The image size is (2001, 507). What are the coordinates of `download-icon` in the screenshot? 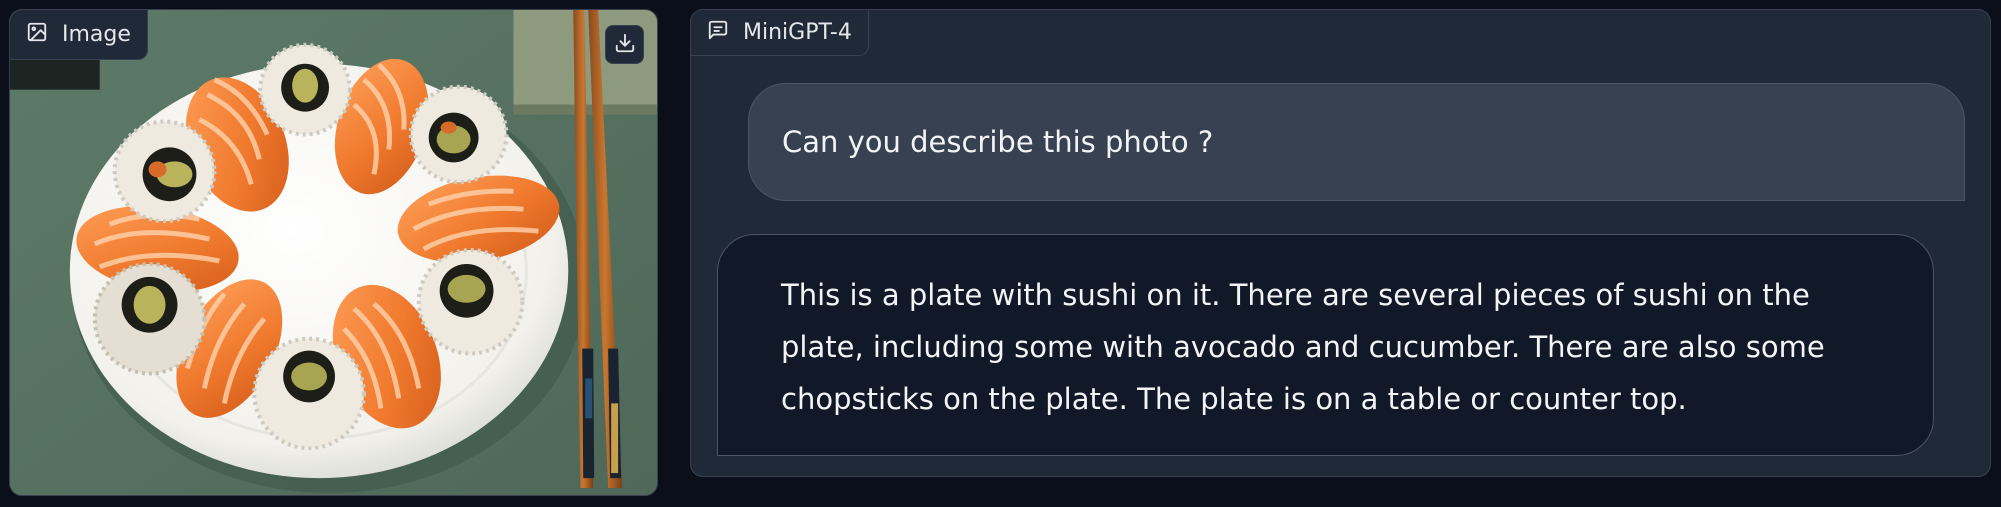 It's located at (625, 45).